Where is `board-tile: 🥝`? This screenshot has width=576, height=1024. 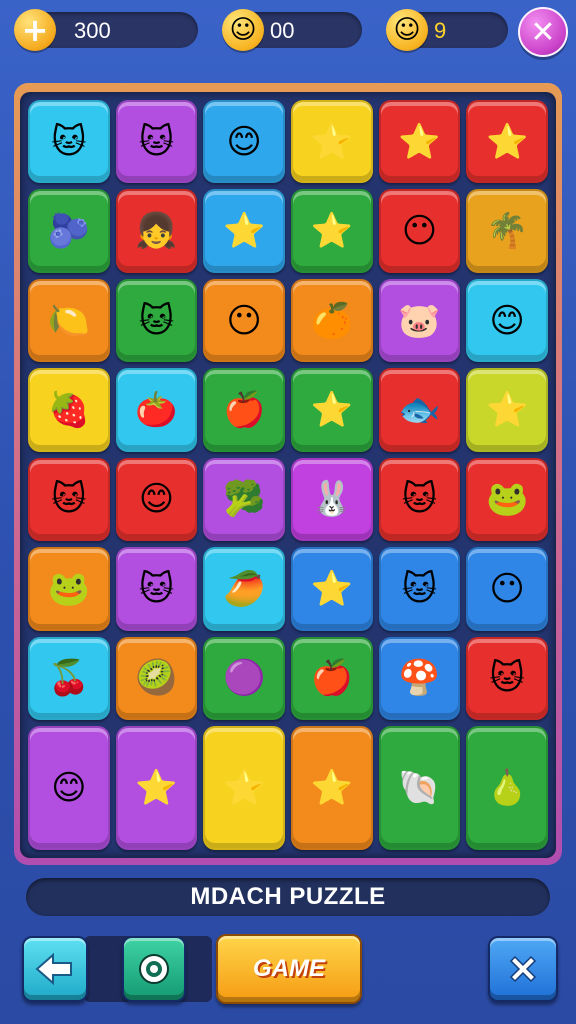 board-tile: 🥝 is located at coordinates (156, 678).